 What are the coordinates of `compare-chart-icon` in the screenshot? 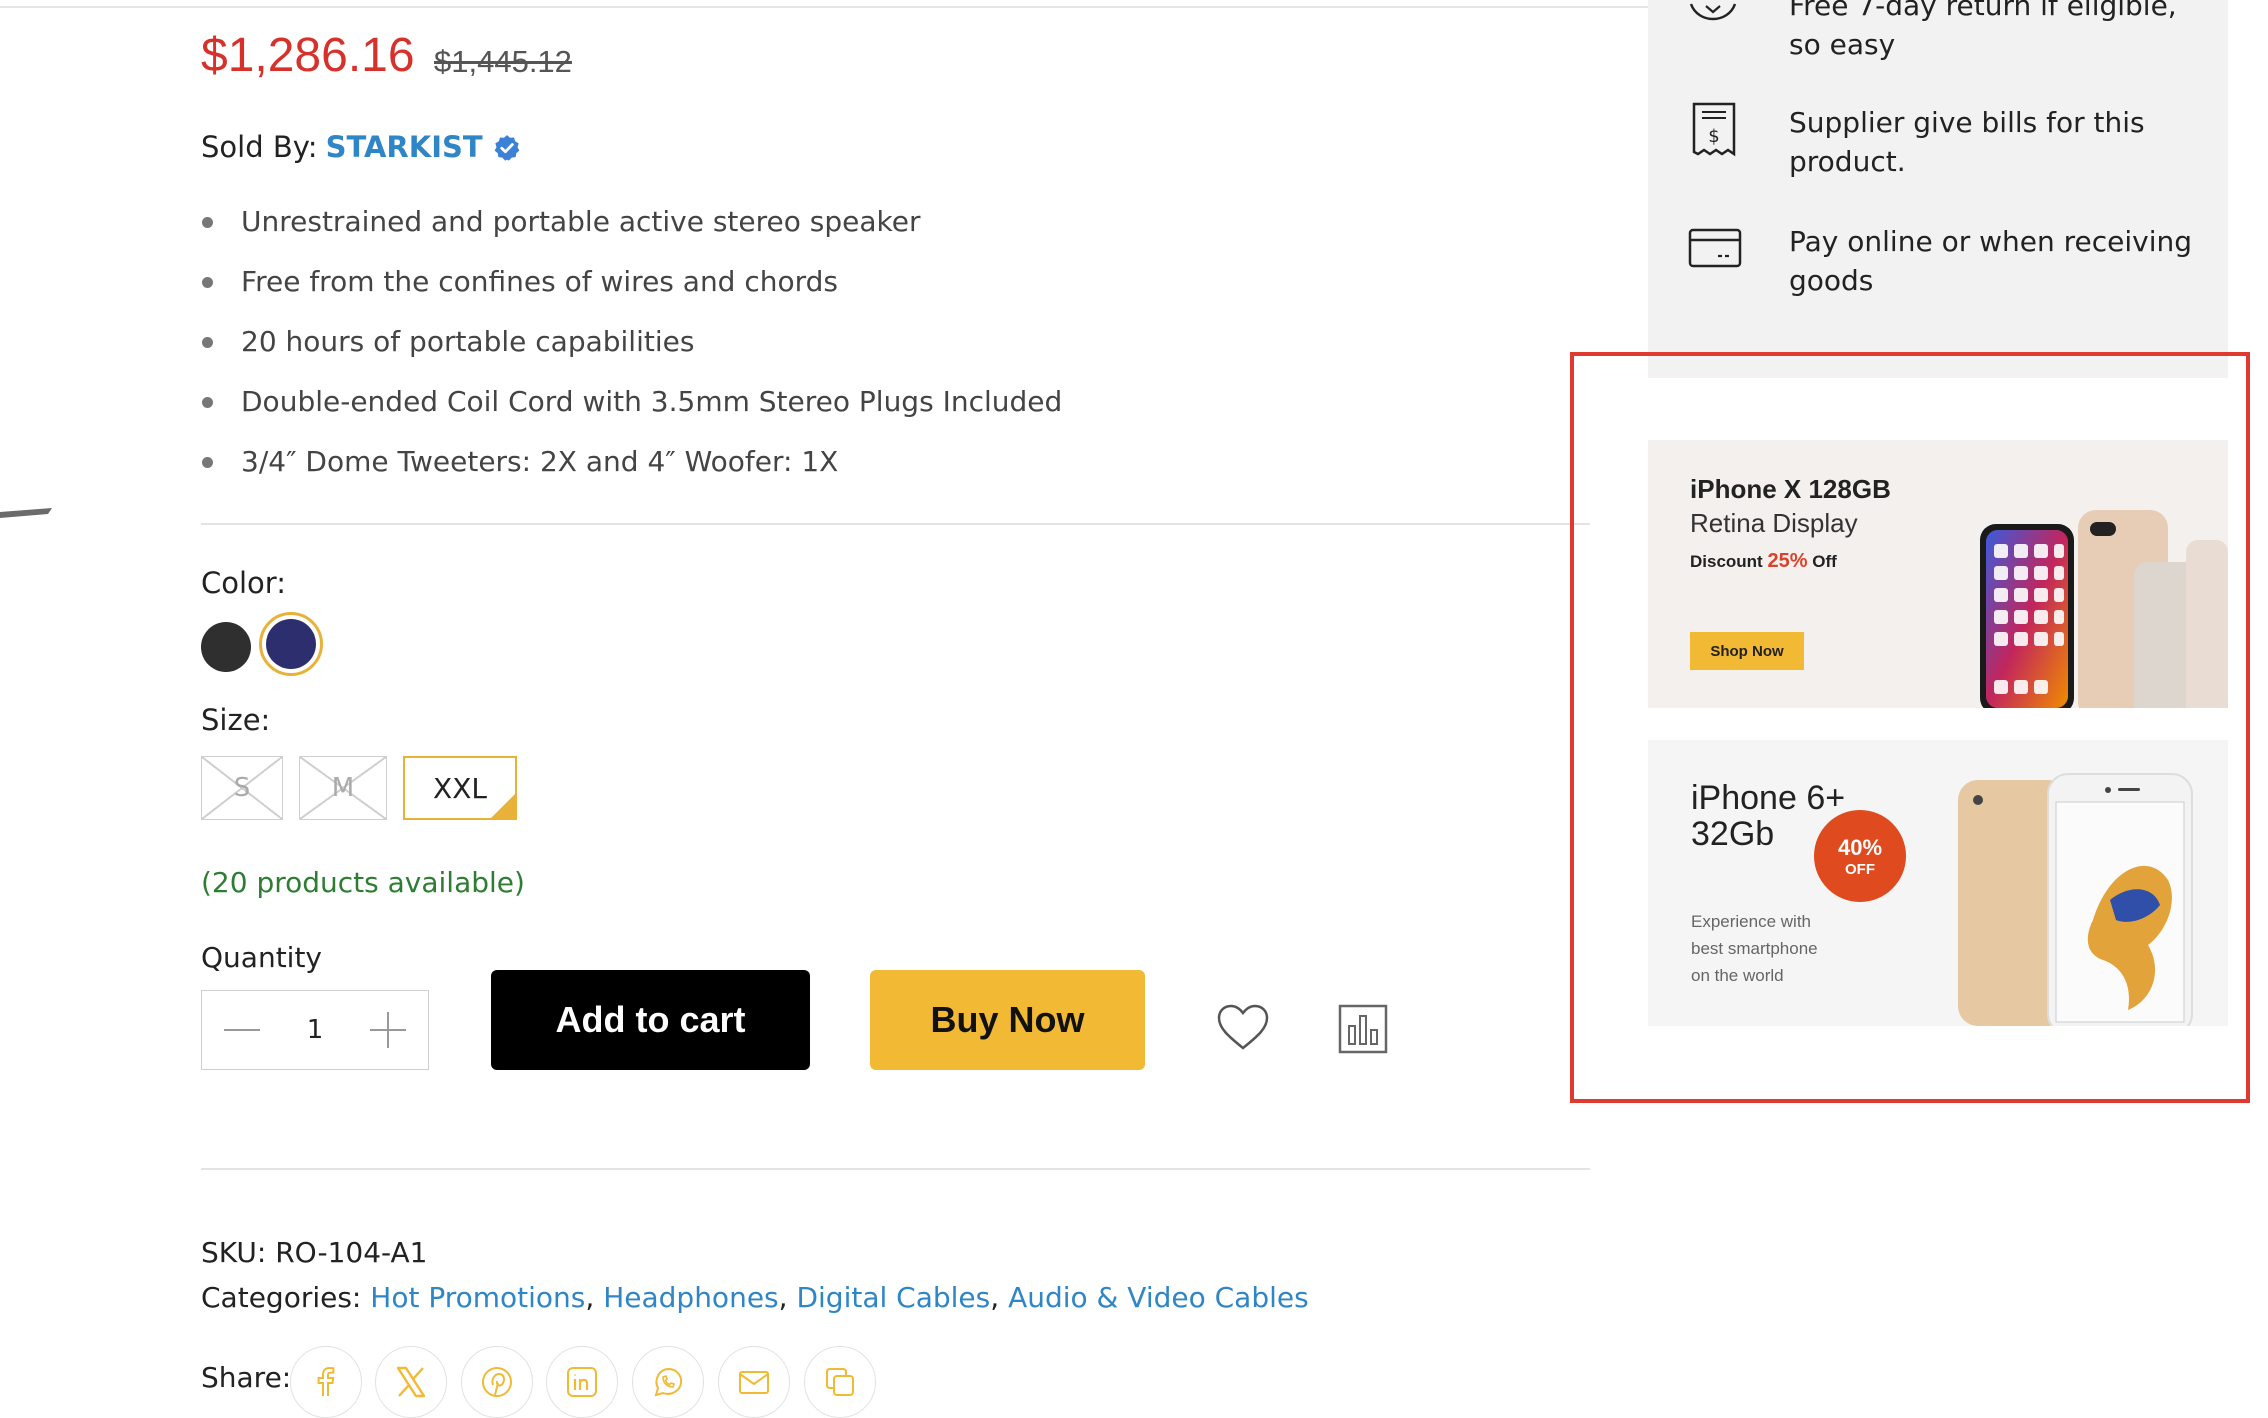 It's located at (1363, 1029).